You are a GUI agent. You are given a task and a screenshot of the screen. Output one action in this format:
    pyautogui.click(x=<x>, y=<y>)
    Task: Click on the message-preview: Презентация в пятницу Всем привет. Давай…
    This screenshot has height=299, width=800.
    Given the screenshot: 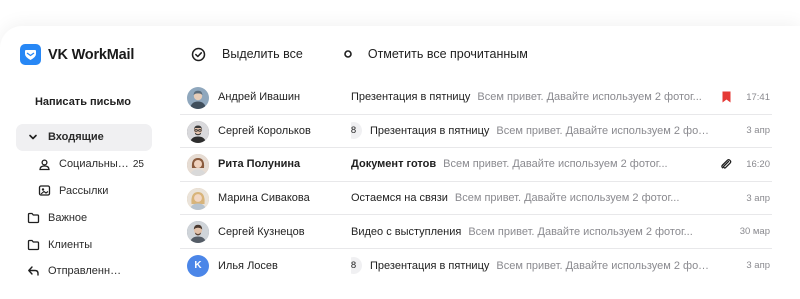 What is the action you would take?
    pyautogui.click(x=530, y=97)
    